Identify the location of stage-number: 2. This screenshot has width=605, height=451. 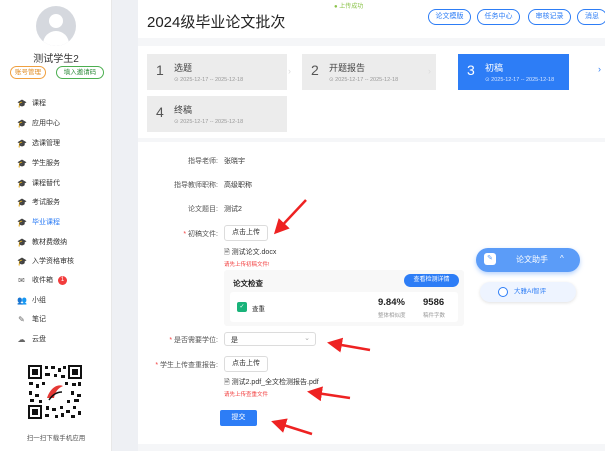
(315, 70).